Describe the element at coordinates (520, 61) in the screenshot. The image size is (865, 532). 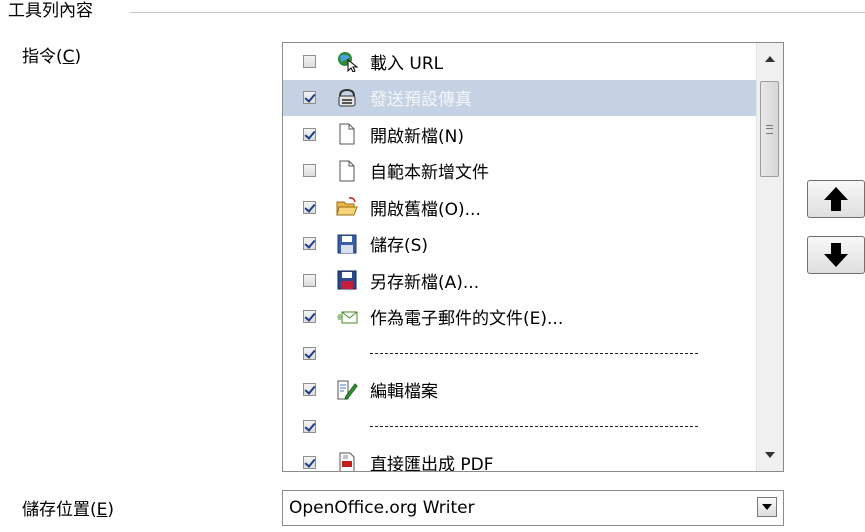
I see `command-row: 載入 URL` at that location.